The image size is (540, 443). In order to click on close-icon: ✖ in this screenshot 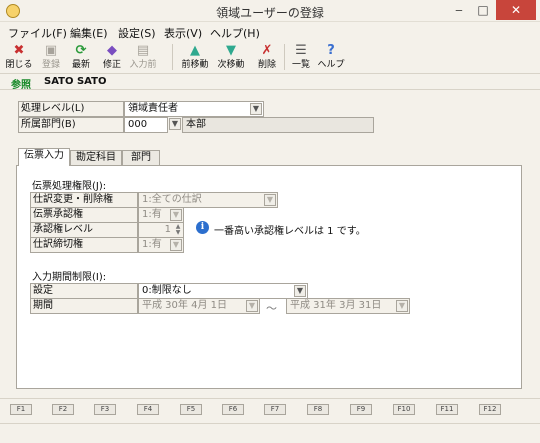, I will do `click(19, 50)`.